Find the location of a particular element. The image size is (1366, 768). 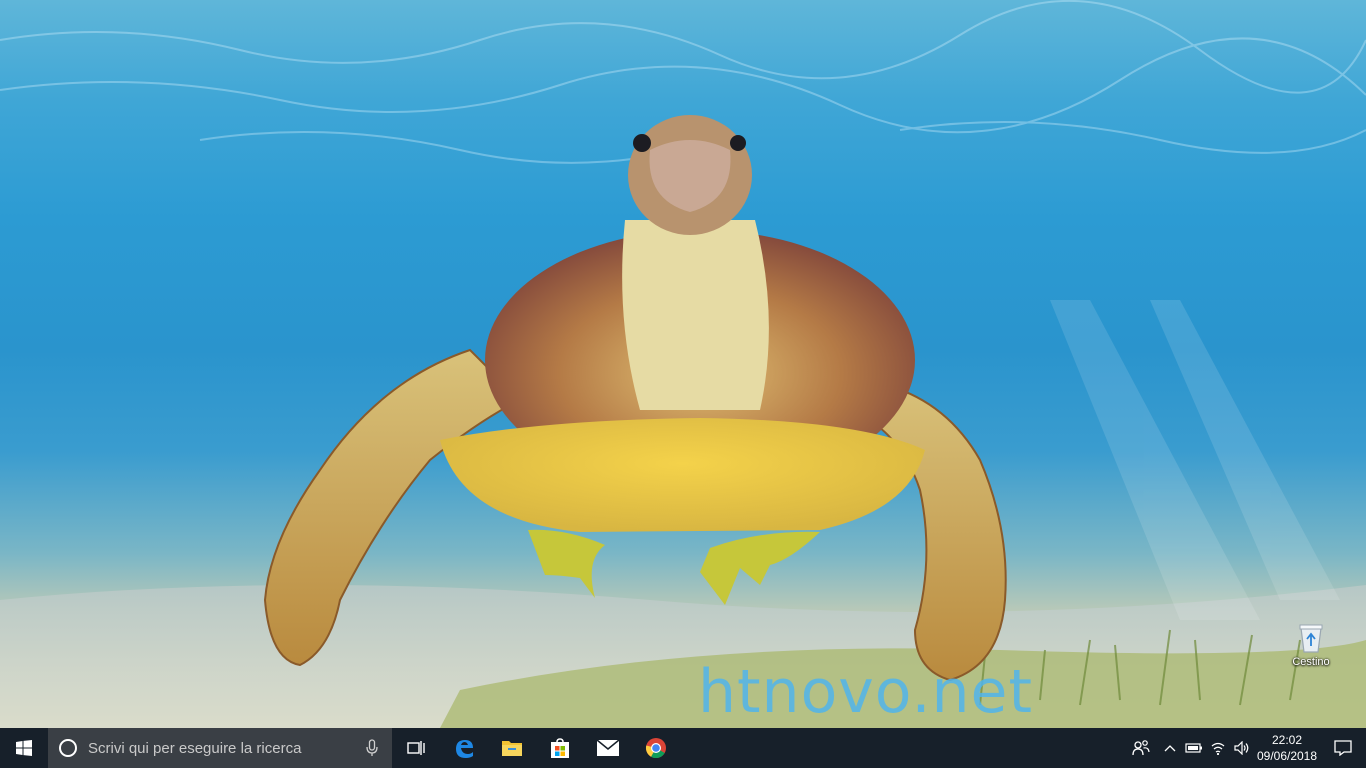

file-explorer-button is located at coordinates (512, 748).